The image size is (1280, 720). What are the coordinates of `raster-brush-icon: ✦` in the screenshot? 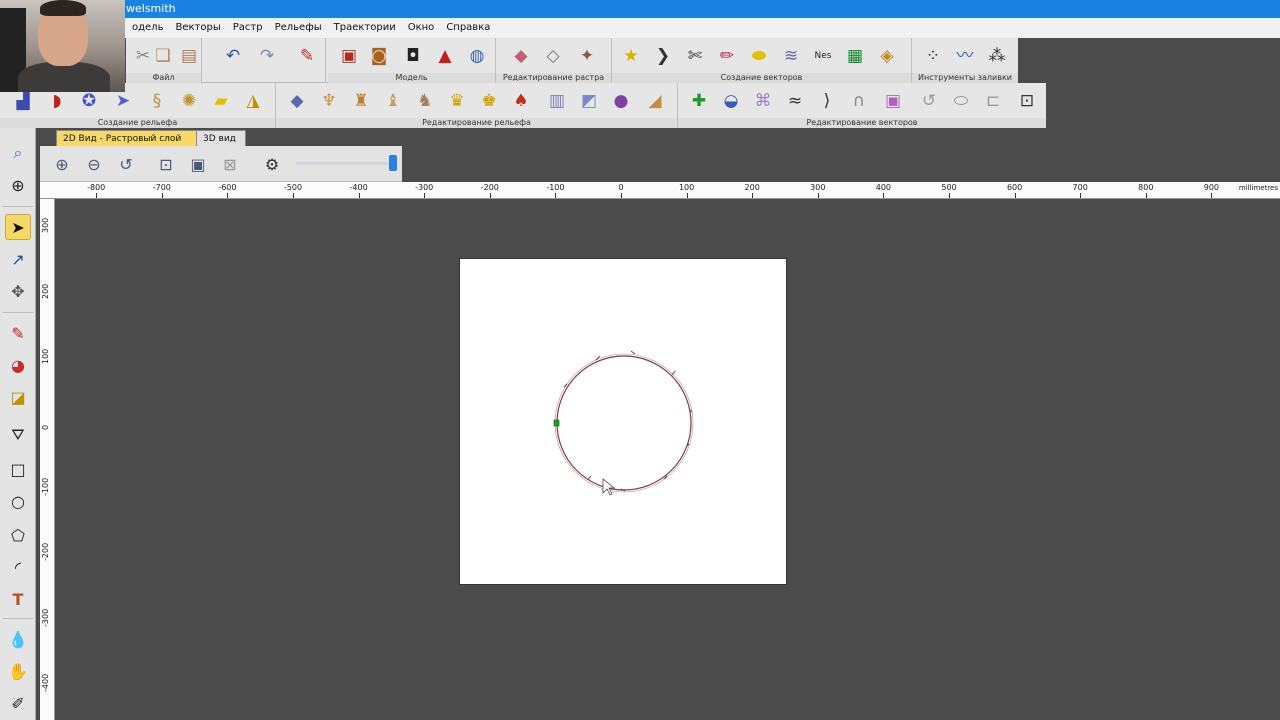 It's located at (587, 56).